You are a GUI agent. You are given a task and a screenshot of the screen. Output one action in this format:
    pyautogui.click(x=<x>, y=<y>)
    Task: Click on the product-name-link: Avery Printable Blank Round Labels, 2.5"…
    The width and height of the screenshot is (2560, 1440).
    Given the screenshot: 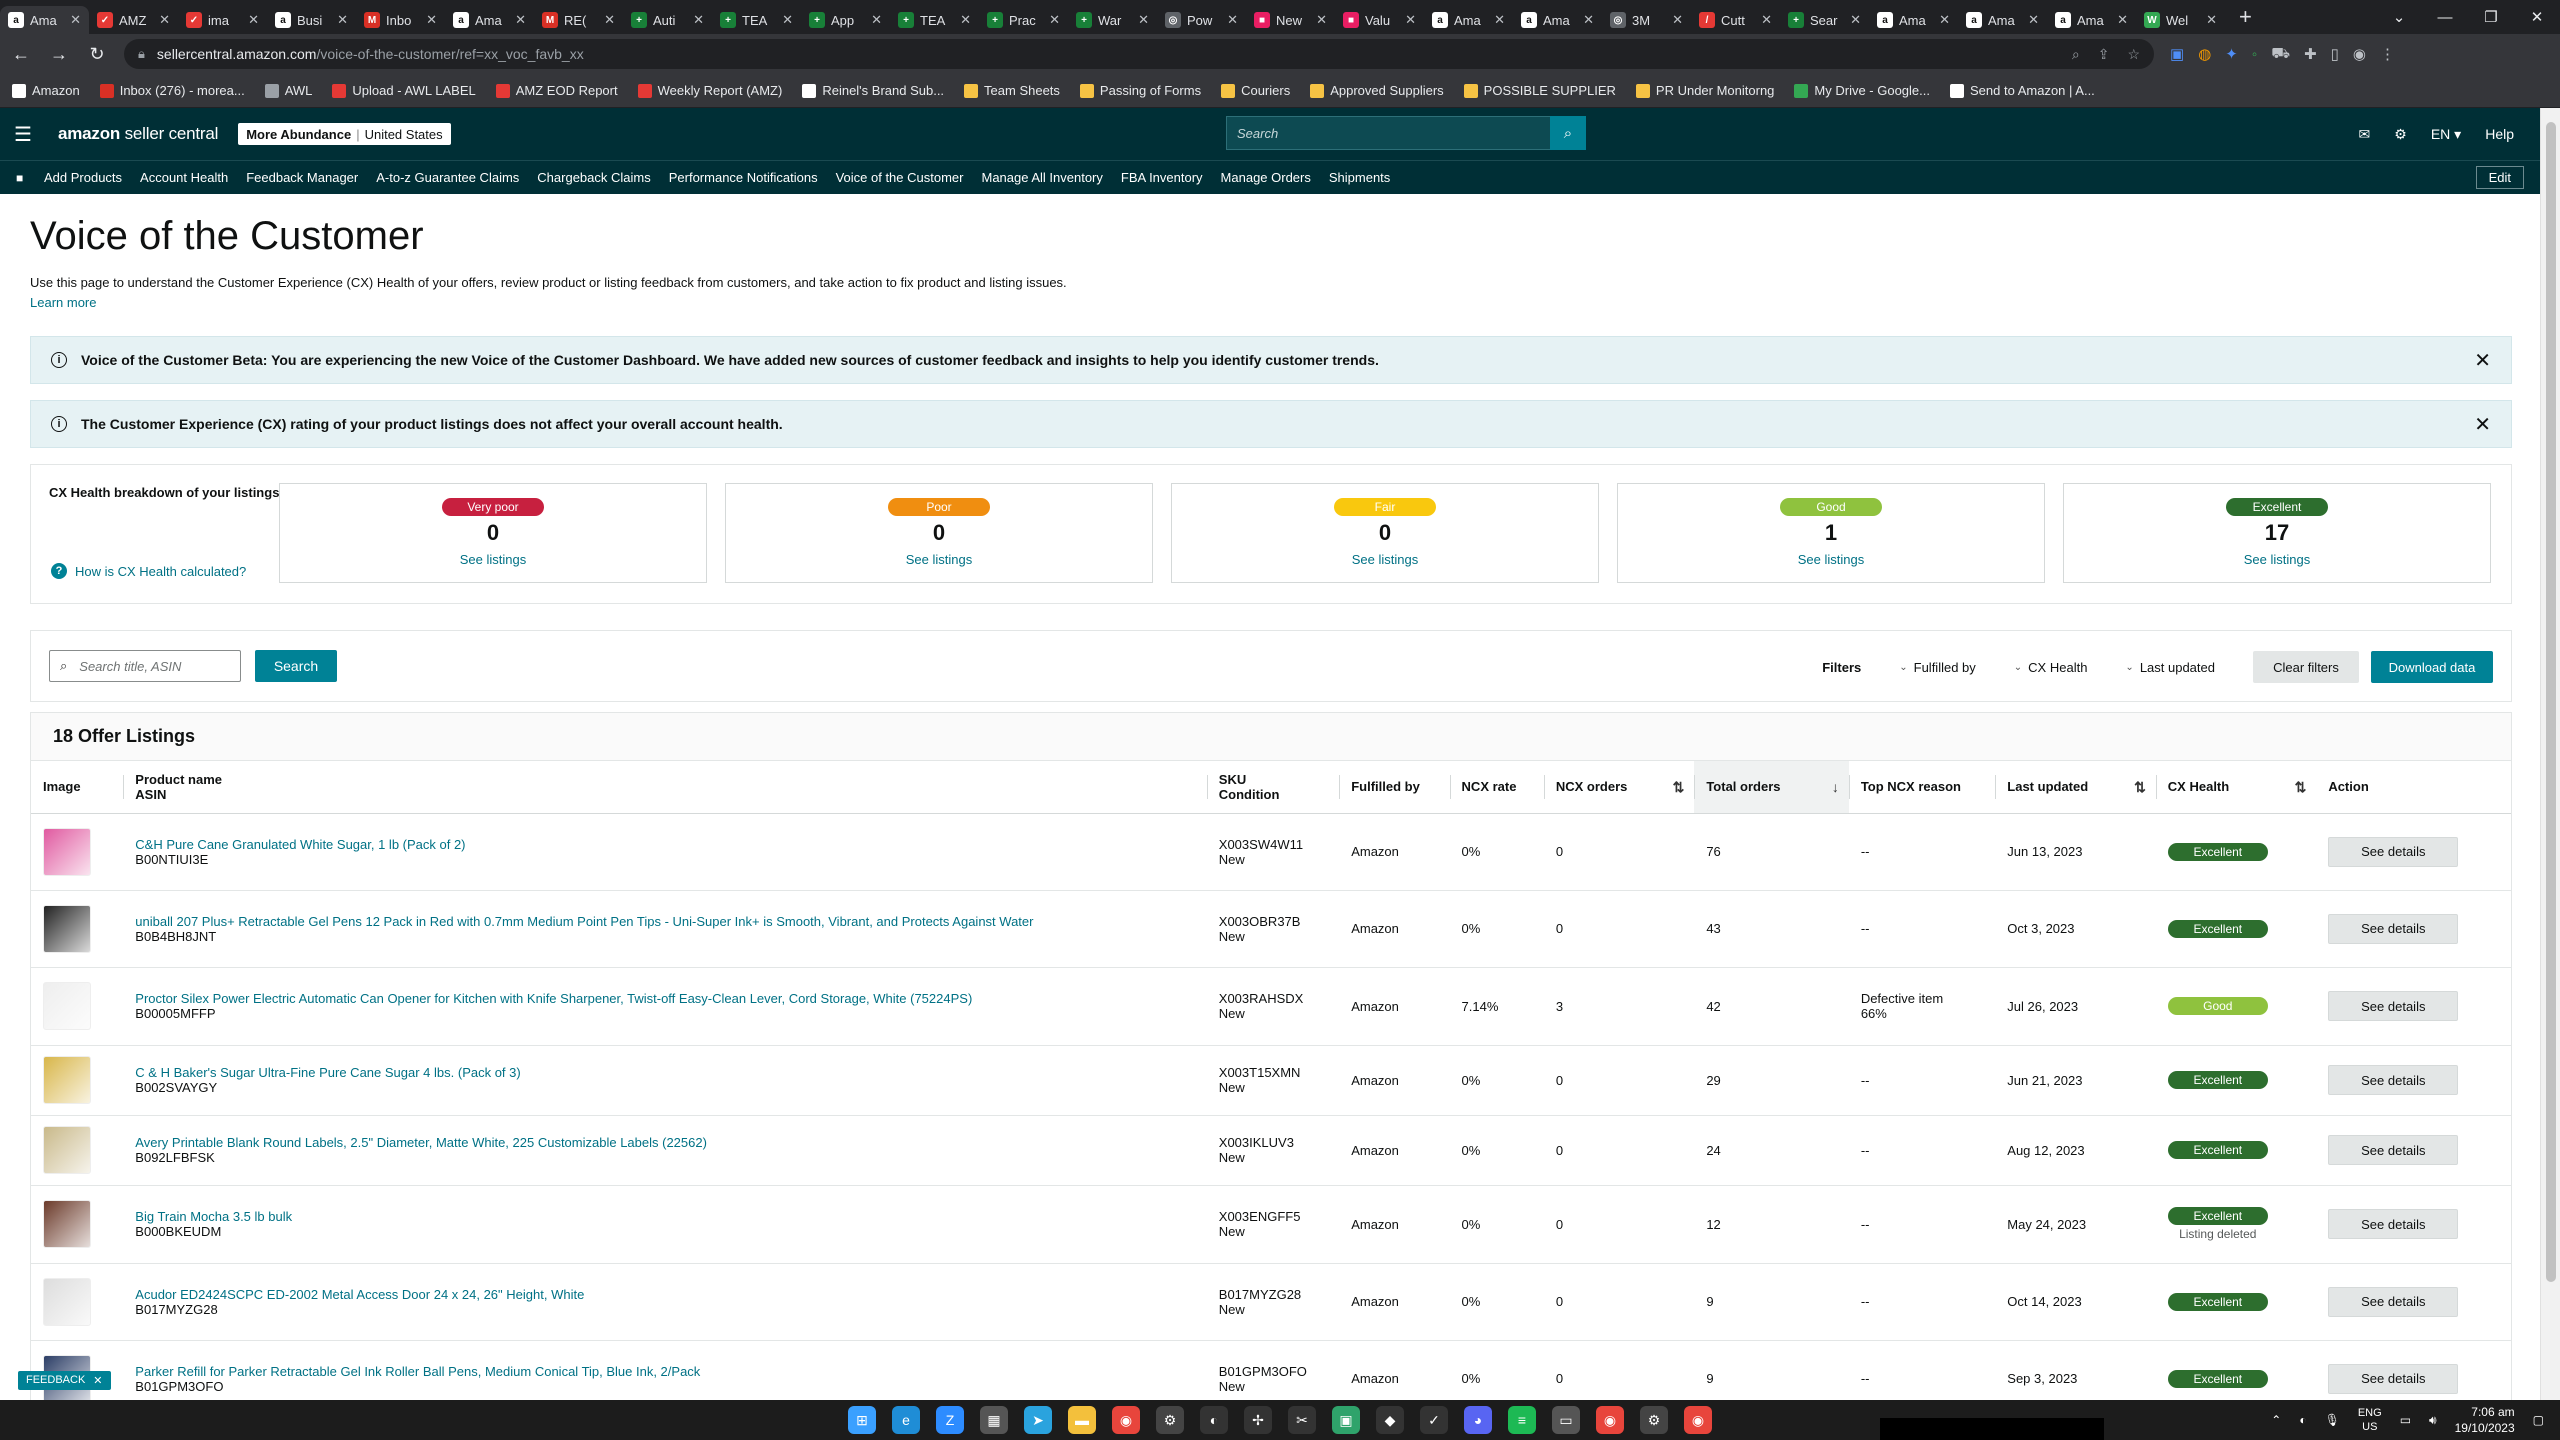 What is the action you would take?
    pyautogui.click(x=421, y=1142)
    